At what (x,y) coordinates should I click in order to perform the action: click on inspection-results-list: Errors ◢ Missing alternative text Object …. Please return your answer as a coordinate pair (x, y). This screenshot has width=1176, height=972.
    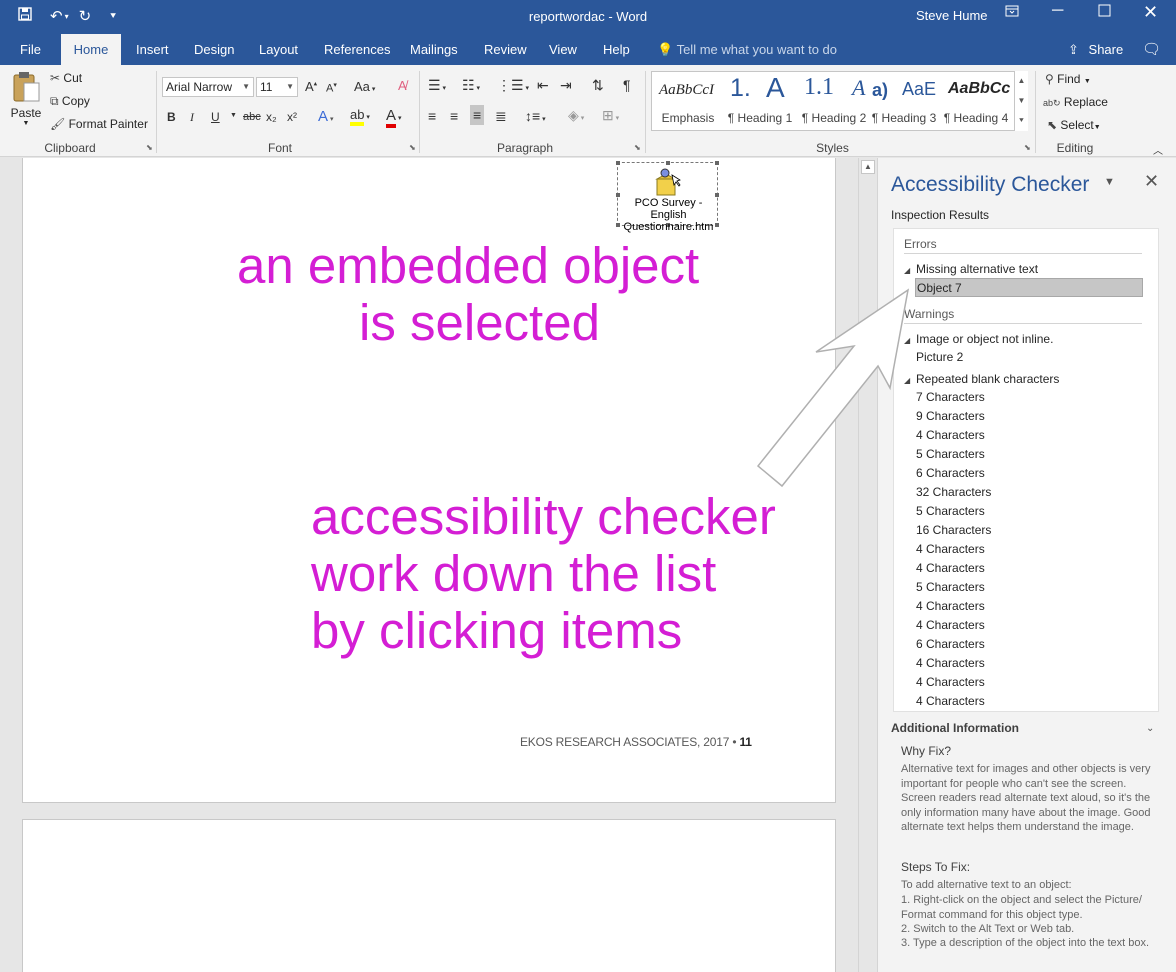
    Looking at the image, I should click on (1026, 470).